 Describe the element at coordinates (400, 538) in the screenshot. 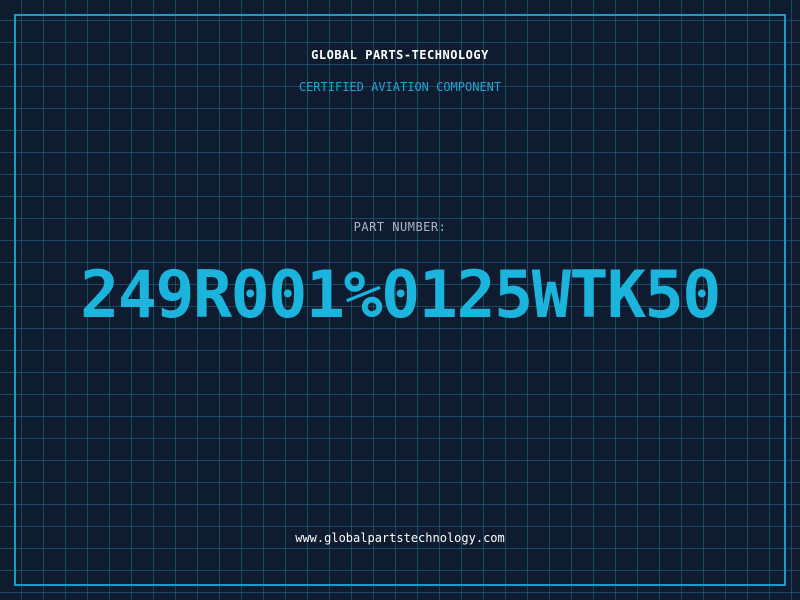

I see `website-url: www.globalpartstechnology.com` at that location.